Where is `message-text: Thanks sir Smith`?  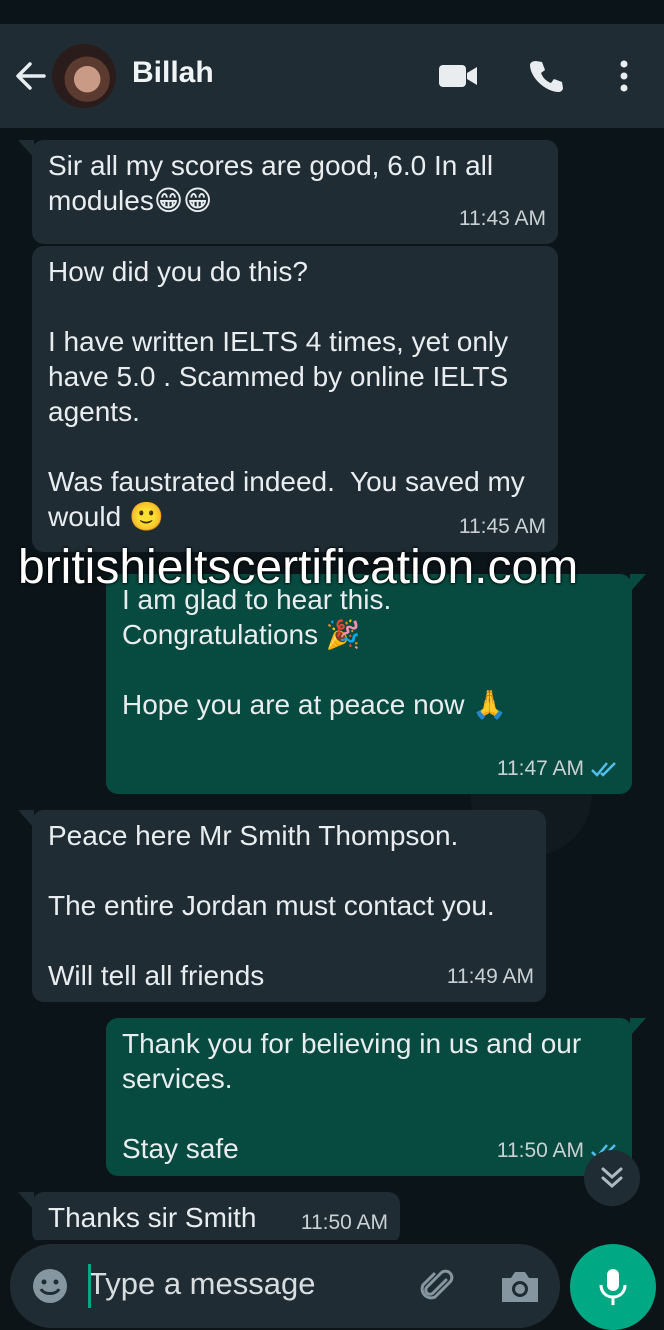 message-text: Thanks sir Smith is located at coordinates (152, 1217).